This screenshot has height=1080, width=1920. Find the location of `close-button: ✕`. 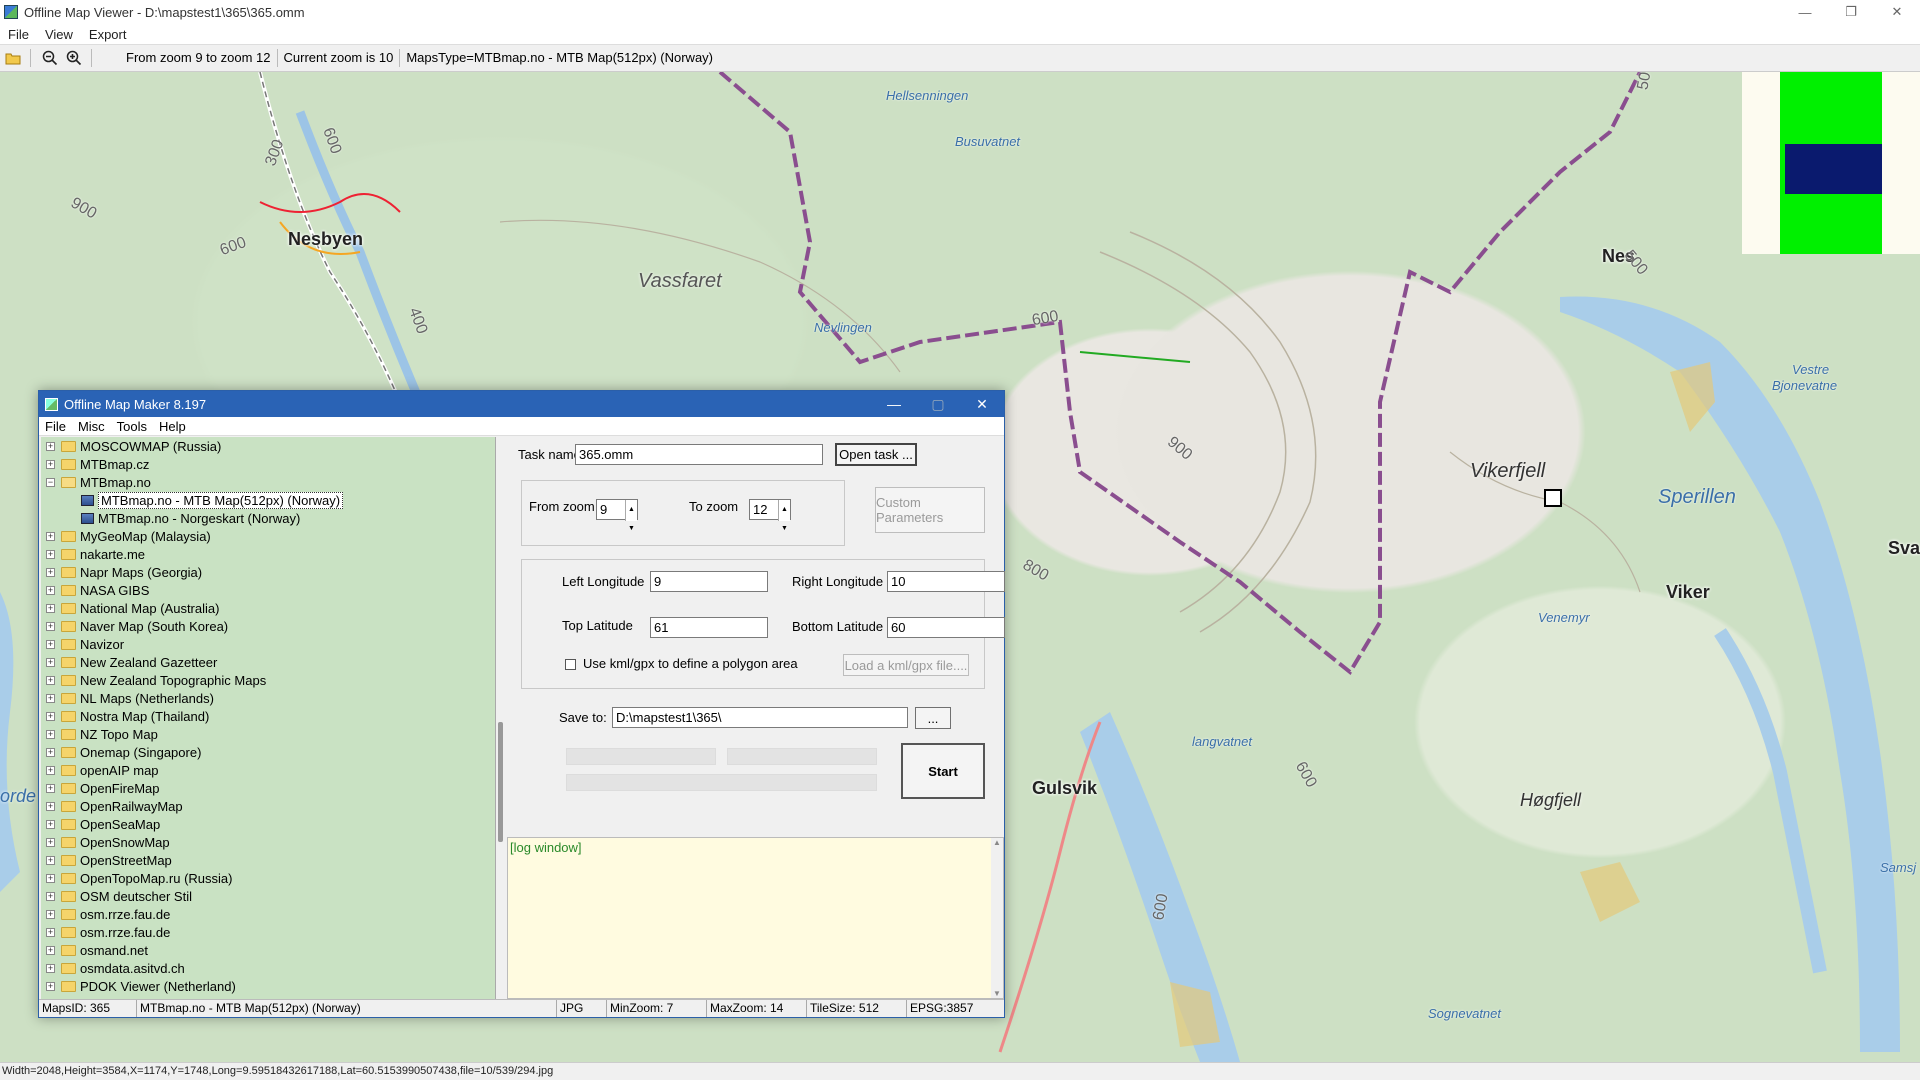

close-button: ✕ is located at coordinates (1897, 12).